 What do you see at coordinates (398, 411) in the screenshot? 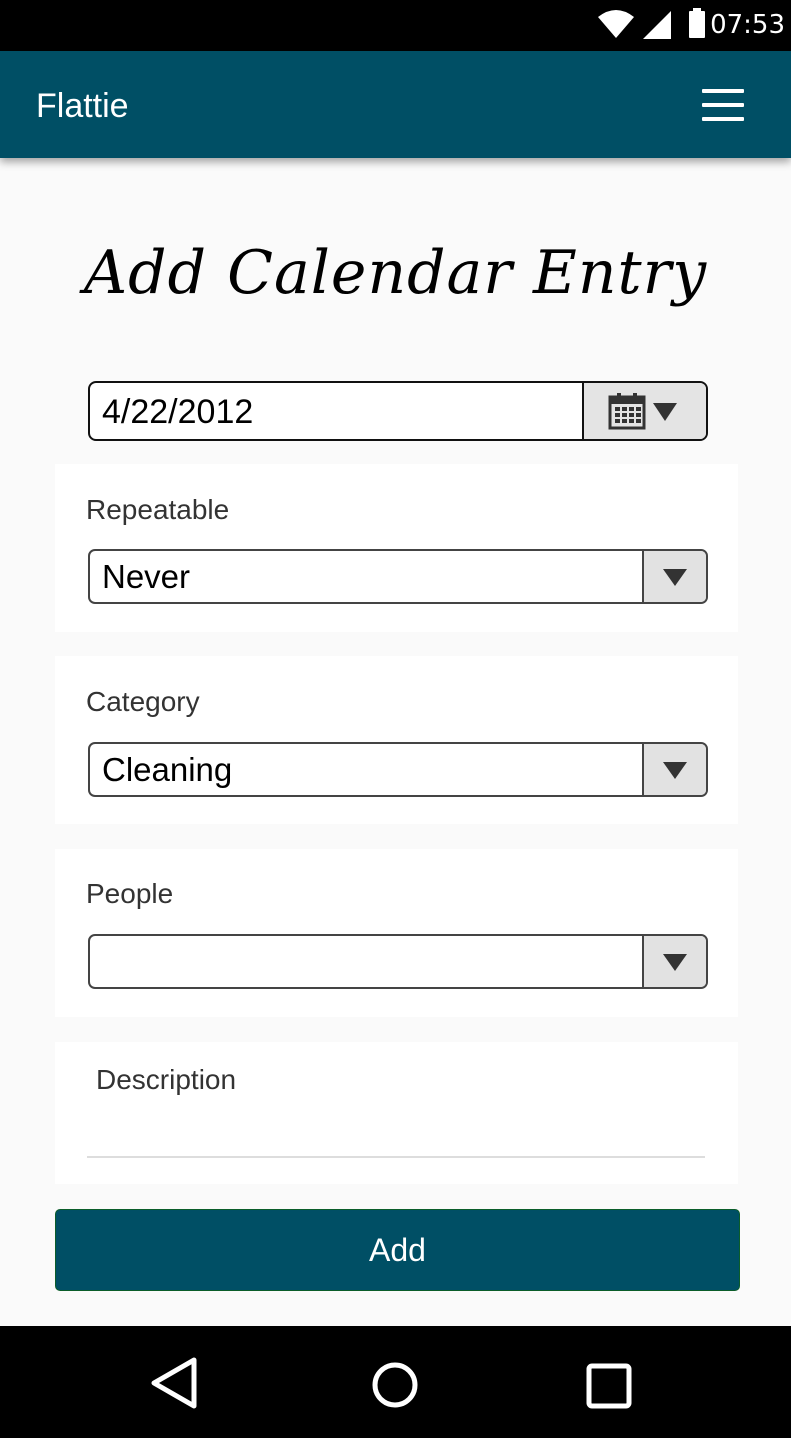
I see `date-field: 4/22/2012` at bounding box center [398, 411].